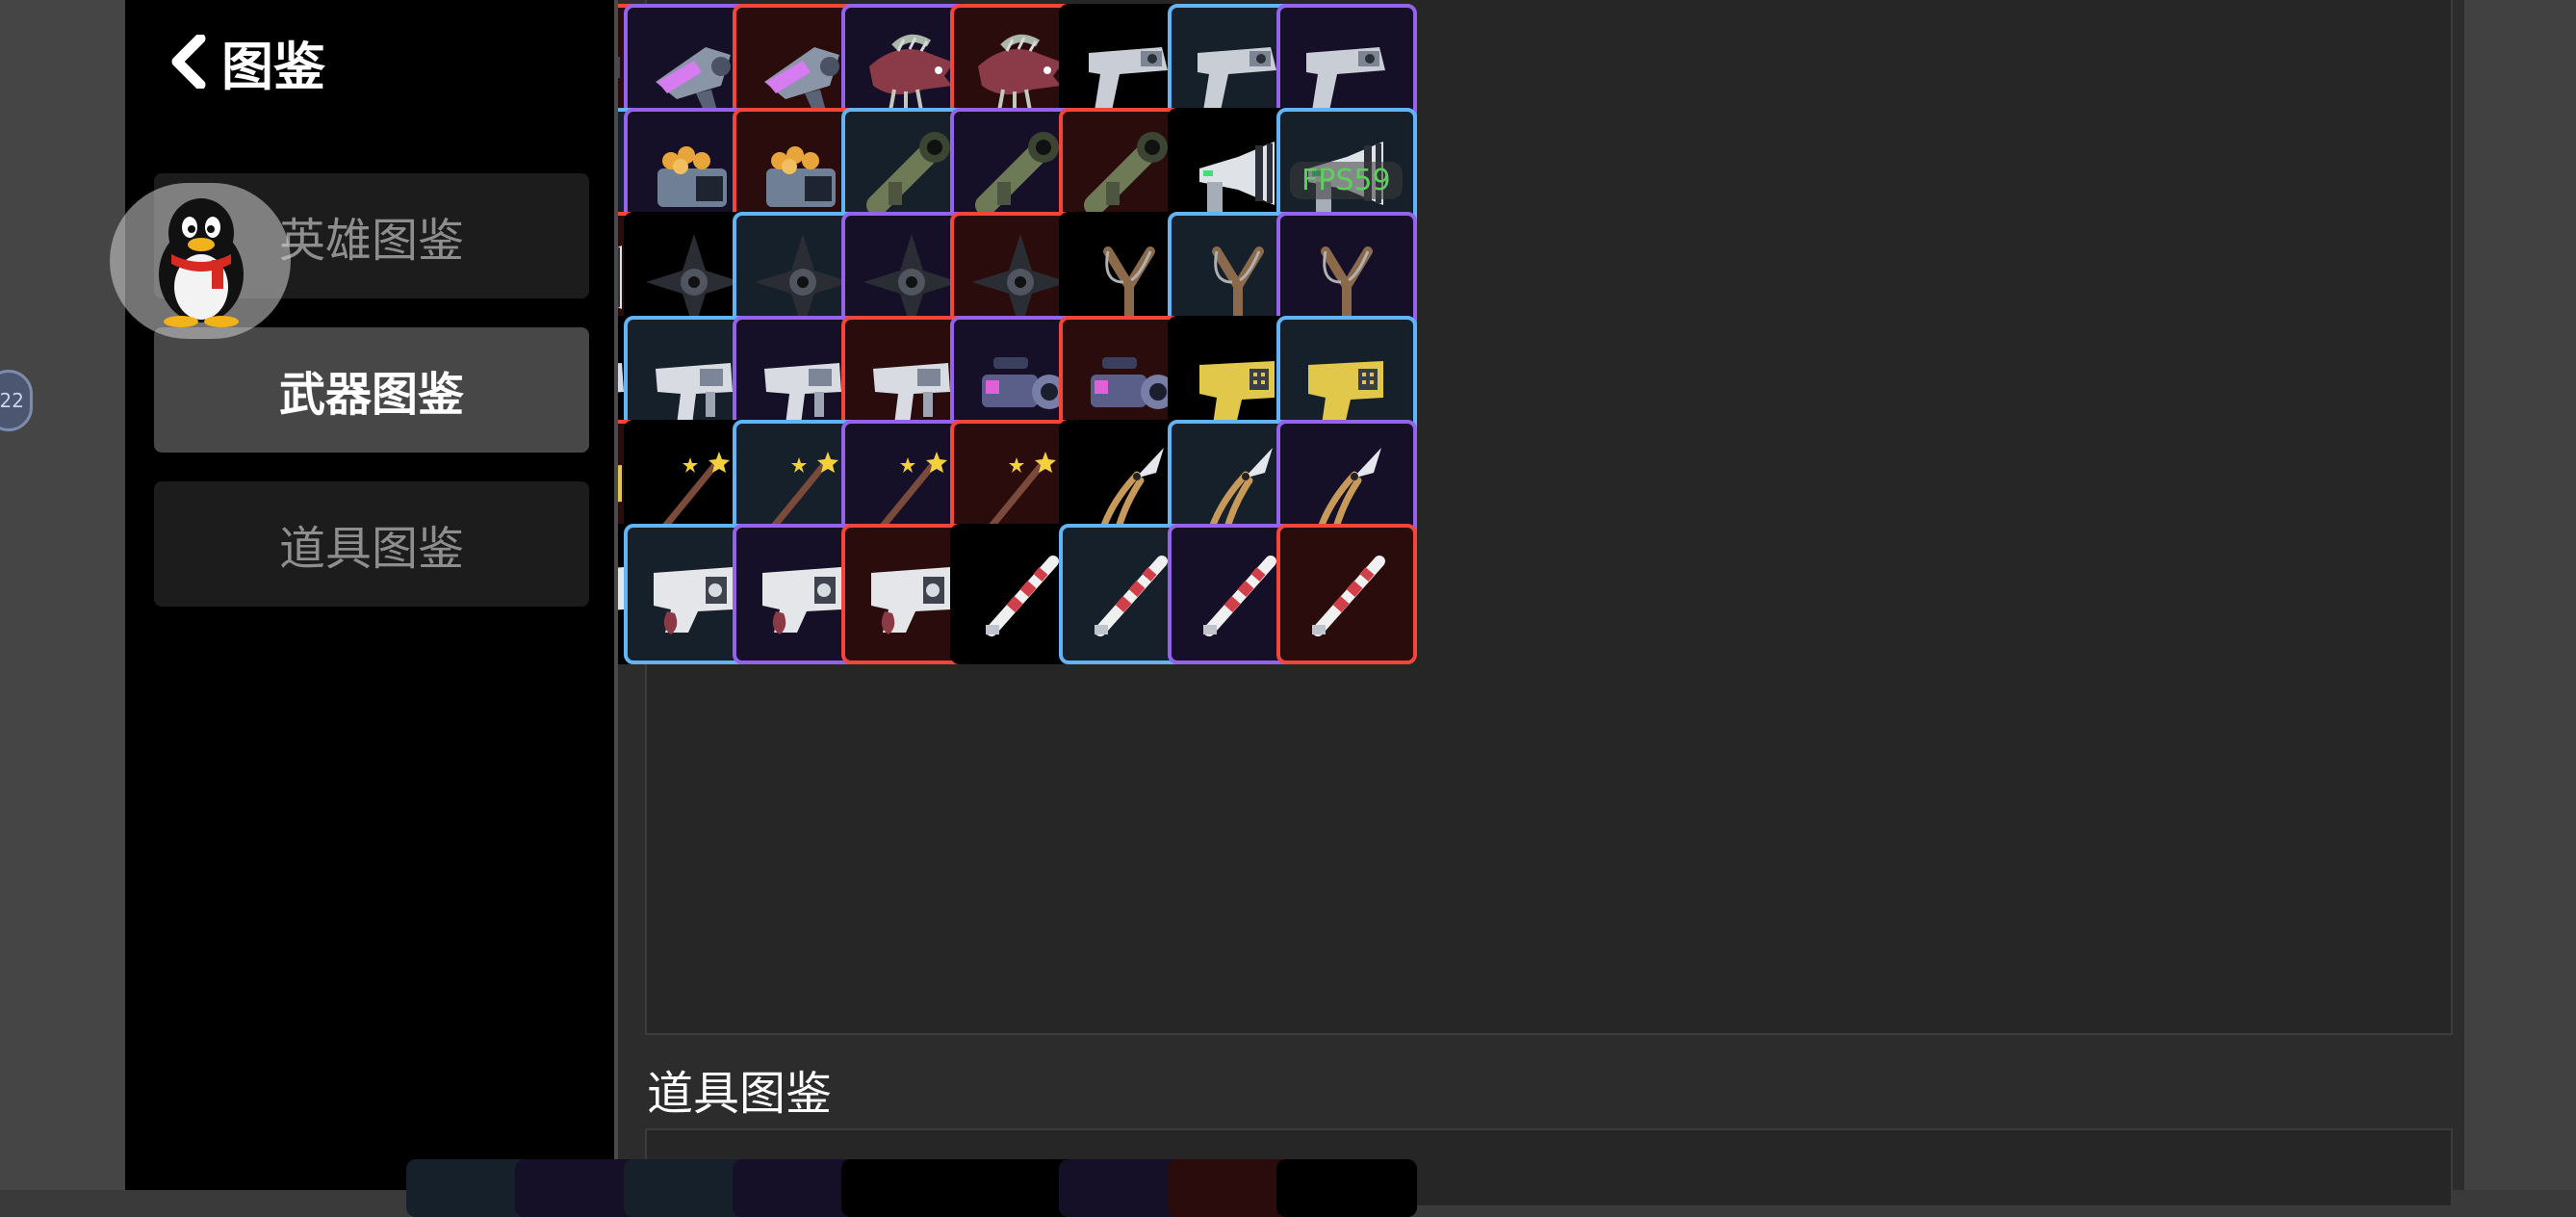 Image resolution: width=2576 pixels, height=1217 pixels. What do you see at coordinates (371, 241) in the screenshot?
I see `sidebar-item-label: 英雄图鉴` at bounding box center [371, 241].